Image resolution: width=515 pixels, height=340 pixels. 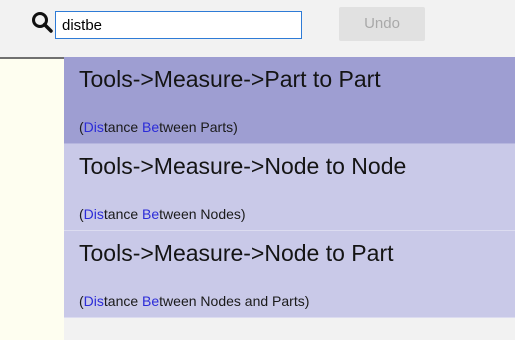 I want to click on suggestion-command: Tools->Measure->Node to Part, so click(x=236, y=253).